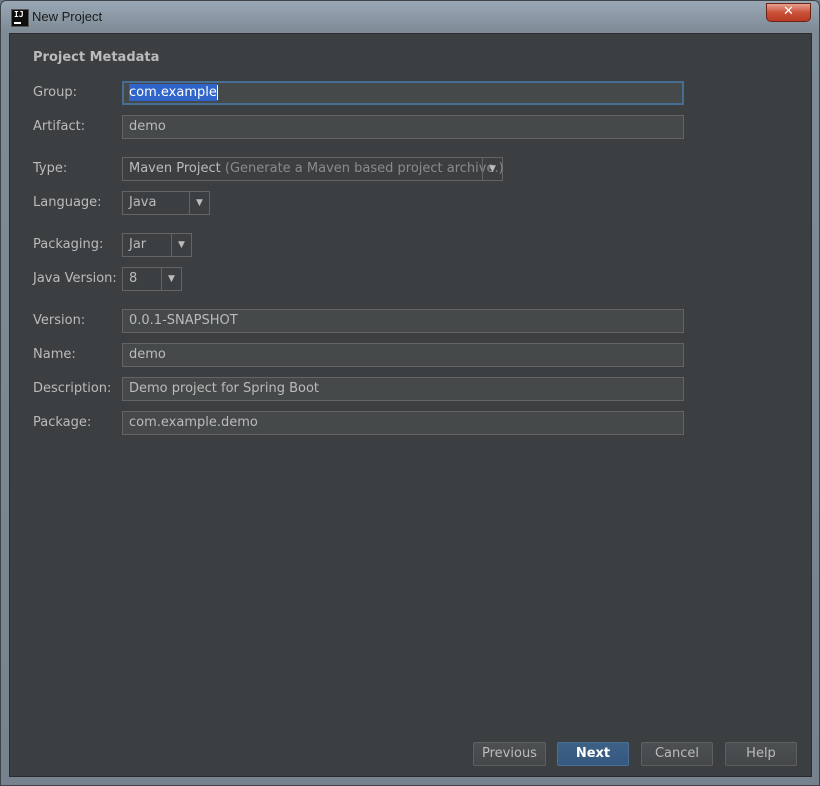 Image resolution: width=820 pixels, height=786 pixels. What do you see at coordinates (403, 127) in the screenshot?
I see `artifact-input: demo` at bounding box center [403, 127].